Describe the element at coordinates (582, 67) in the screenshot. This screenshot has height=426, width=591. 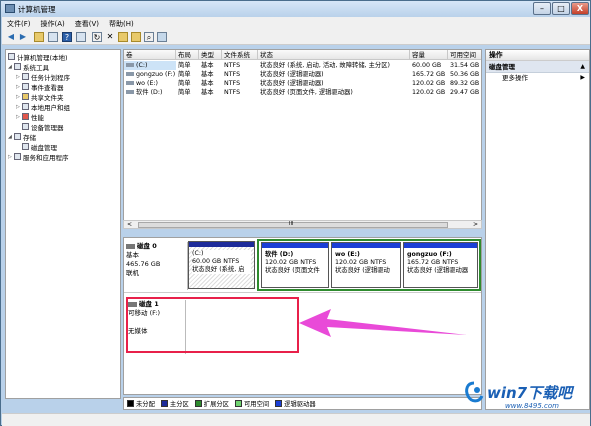
I see `collapse-up-icon: ▲` at that location.